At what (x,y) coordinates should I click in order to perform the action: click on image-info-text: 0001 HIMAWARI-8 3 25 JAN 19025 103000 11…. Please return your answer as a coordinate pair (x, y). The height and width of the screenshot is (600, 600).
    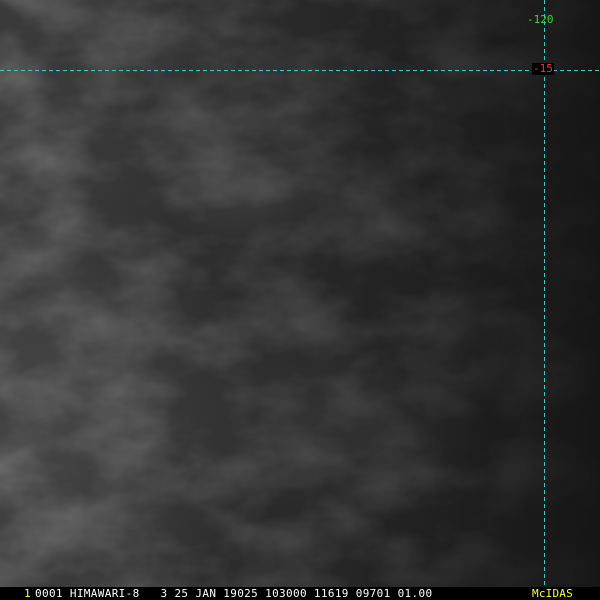
    Looking at the image, I should click on (234, 593).